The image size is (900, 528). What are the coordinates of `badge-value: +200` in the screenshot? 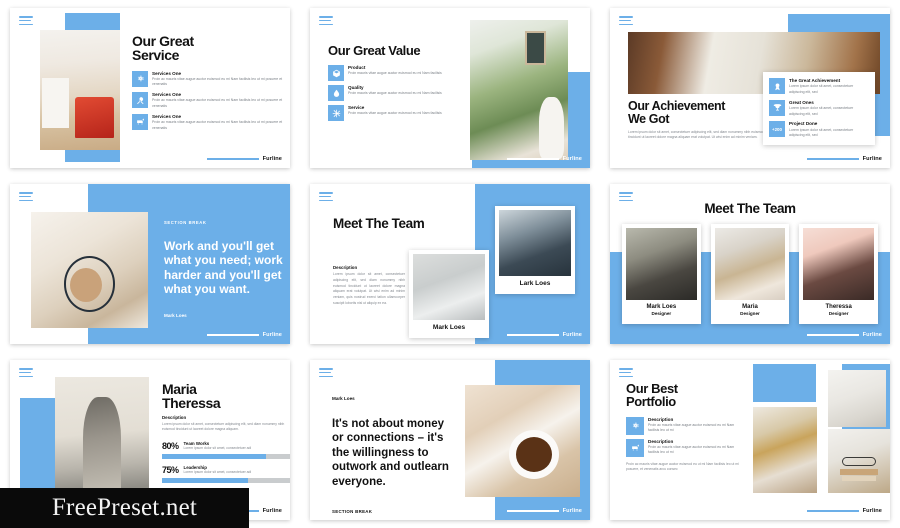 It's located at (777, 129).